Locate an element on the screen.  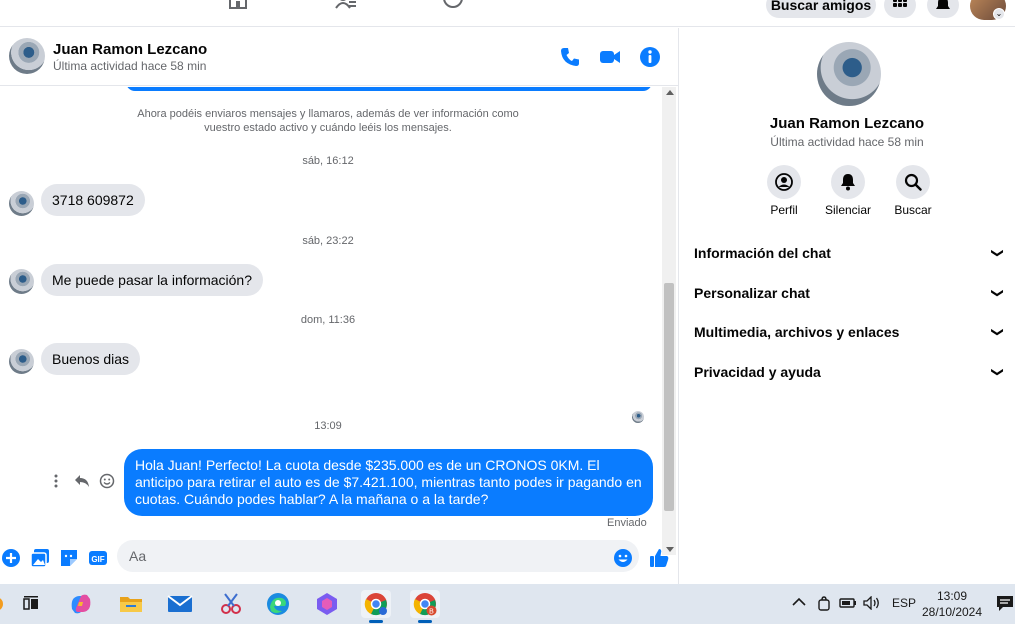
search-icon is located at coordinates (913, 182).